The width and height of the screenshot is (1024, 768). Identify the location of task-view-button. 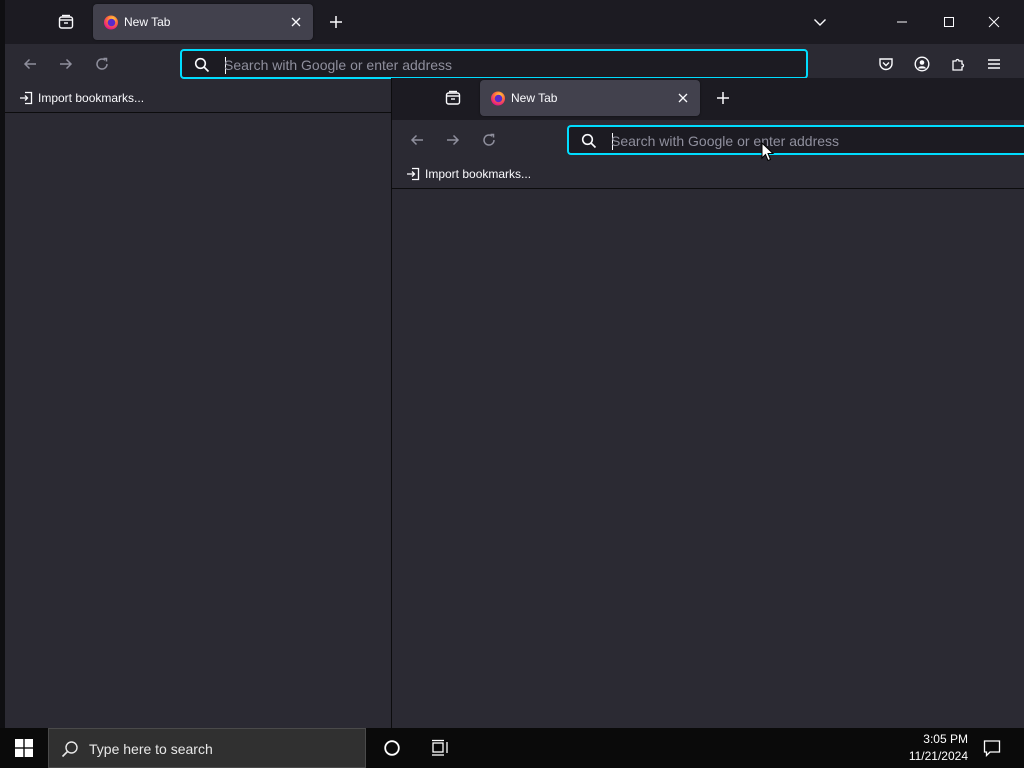
(440, 748).